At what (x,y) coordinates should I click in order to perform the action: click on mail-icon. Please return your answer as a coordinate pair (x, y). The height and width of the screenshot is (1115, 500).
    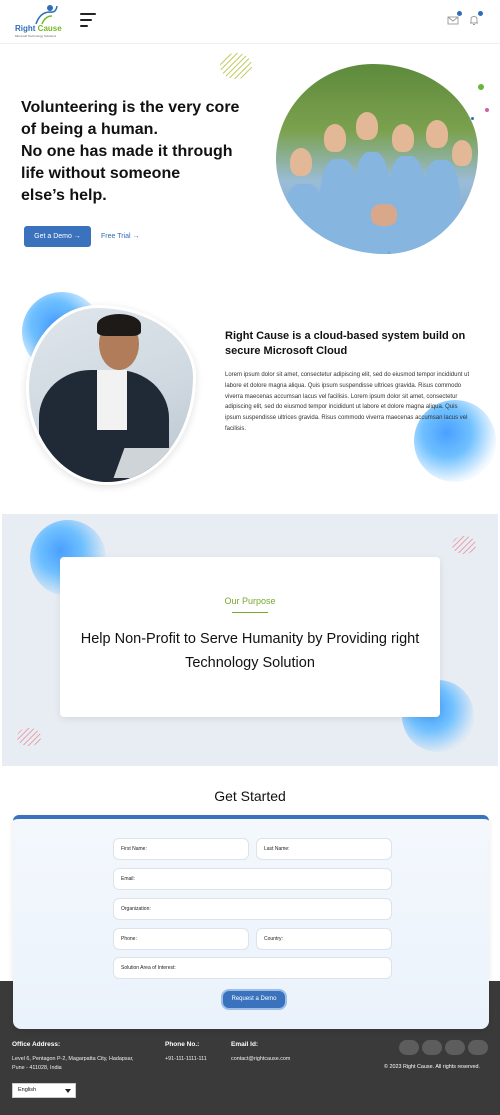
    Looking at the image, I should click on (454, 18).